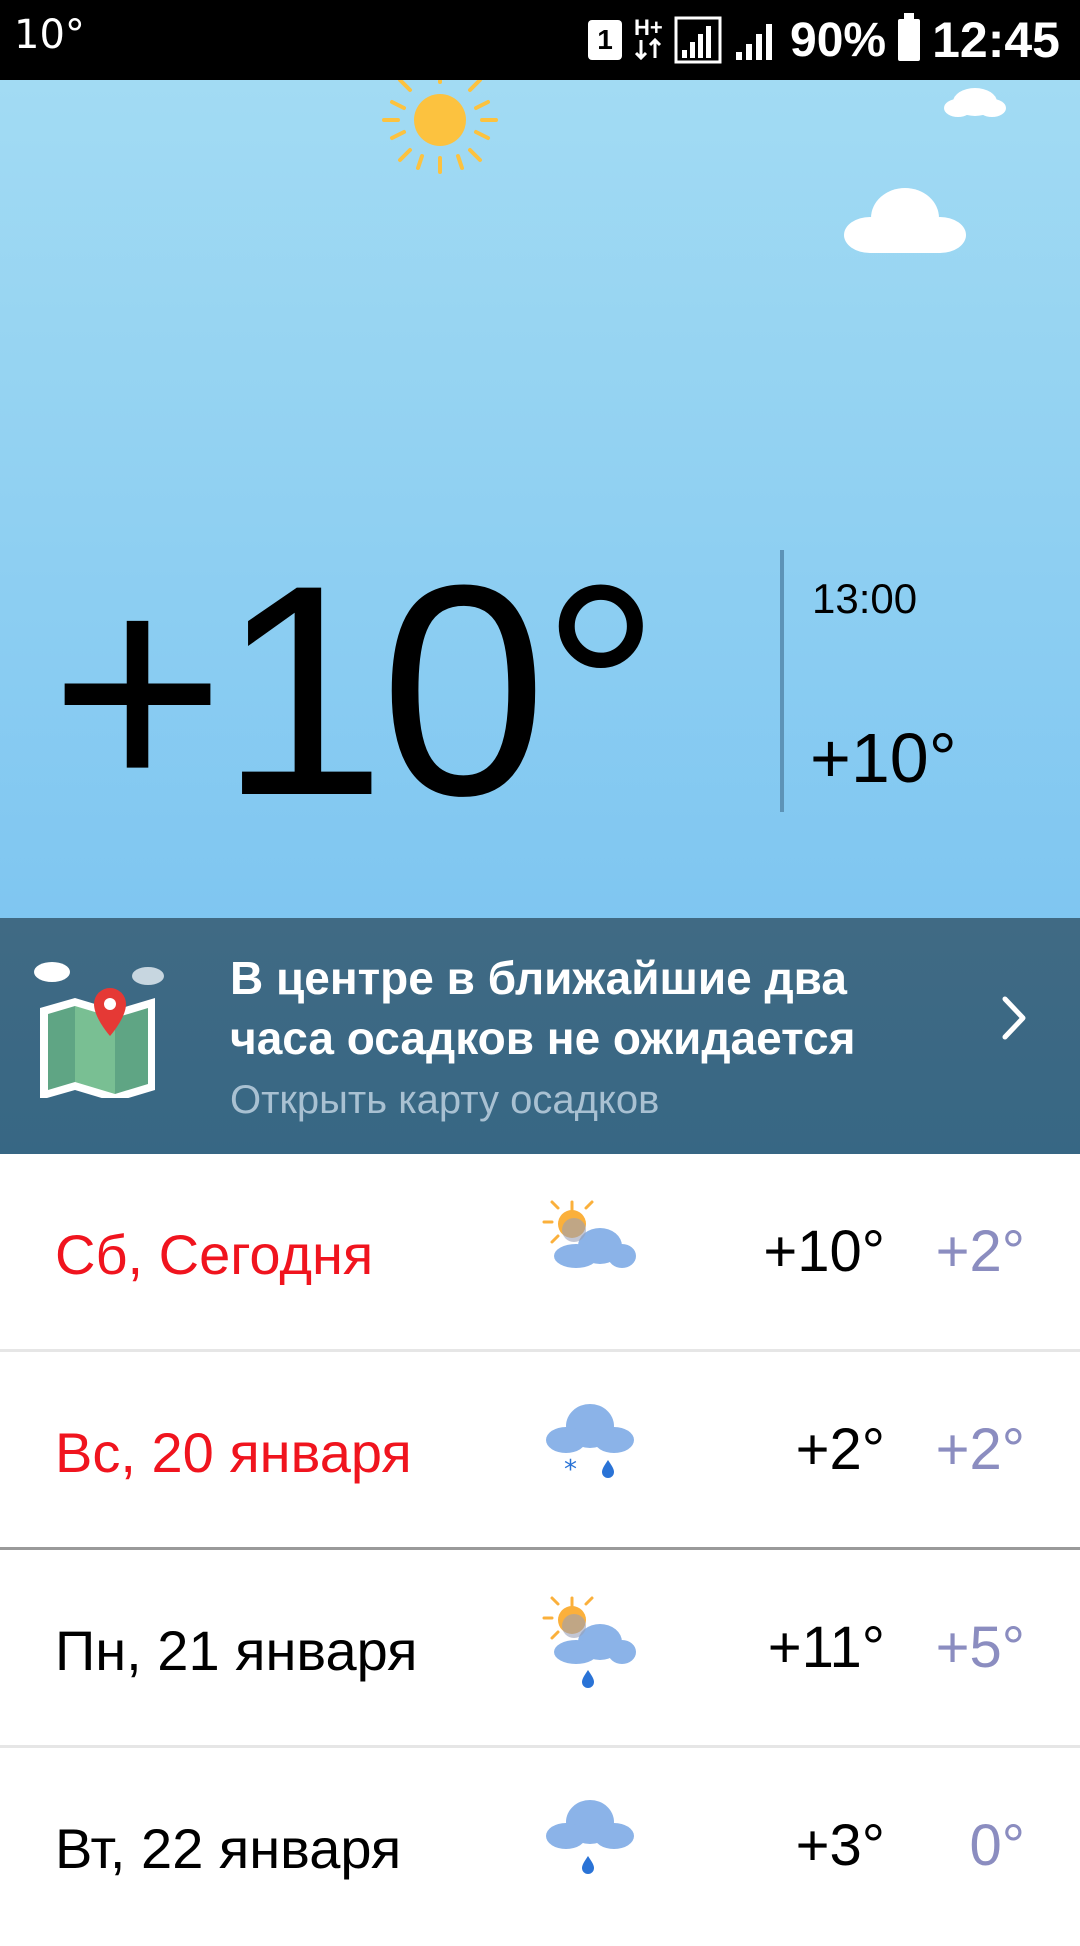 The image size is (1080, 1946). What do you see at coordinates (605, 40) in the screenshot?
I see `sim-card-icon: 1` at bounding box center [605, 40].